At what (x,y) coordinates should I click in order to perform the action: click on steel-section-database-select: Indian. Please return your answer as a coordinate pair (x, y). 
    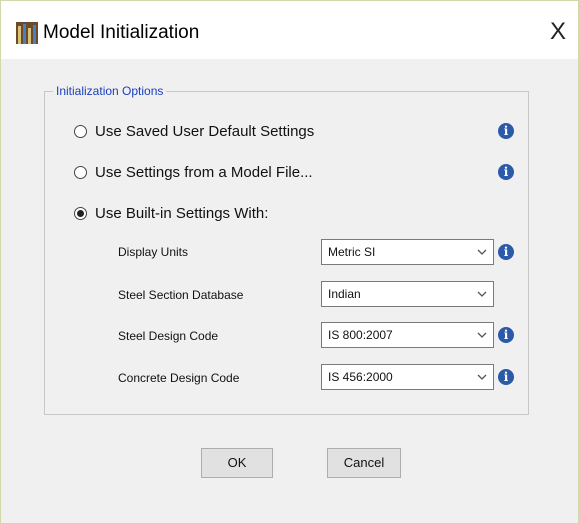
    Looking at the image, I should click on (407, 294).